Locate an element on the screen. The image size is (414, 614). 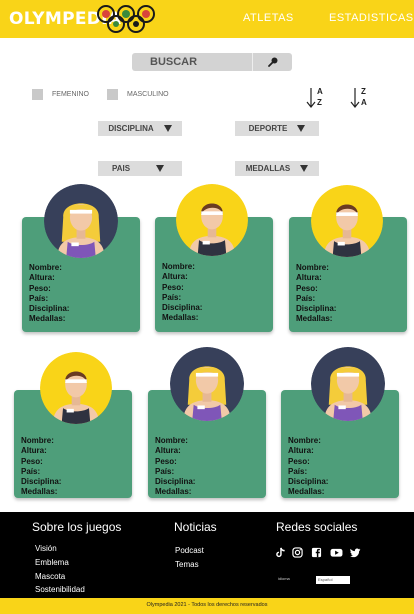
dropdown-deporte: DEPORTE is located at coordinates (277, 128).